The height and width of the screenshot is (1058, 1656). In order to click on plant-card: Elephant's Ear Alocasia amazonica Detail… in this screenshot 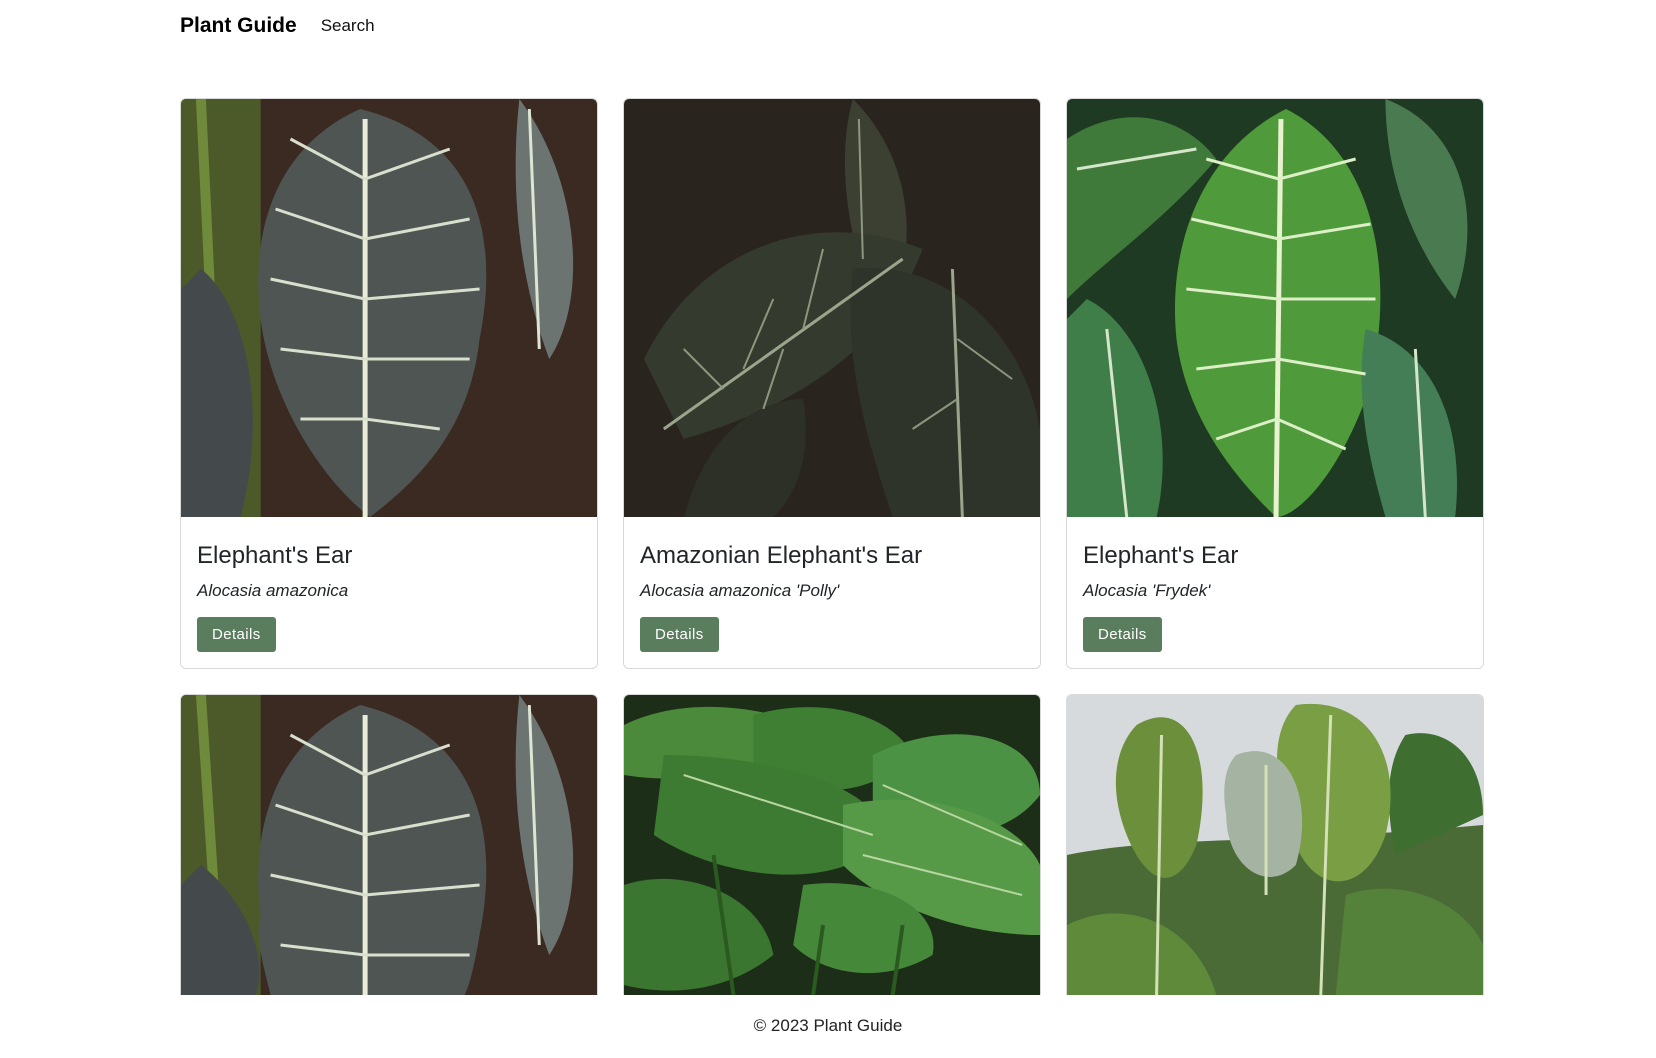, I will do `click(389, 384)`.